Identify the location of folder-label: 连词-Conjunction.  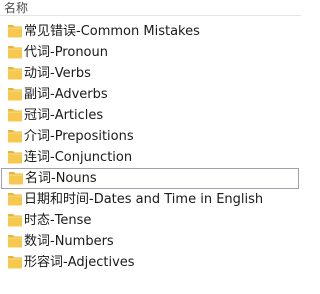
(78, 157).